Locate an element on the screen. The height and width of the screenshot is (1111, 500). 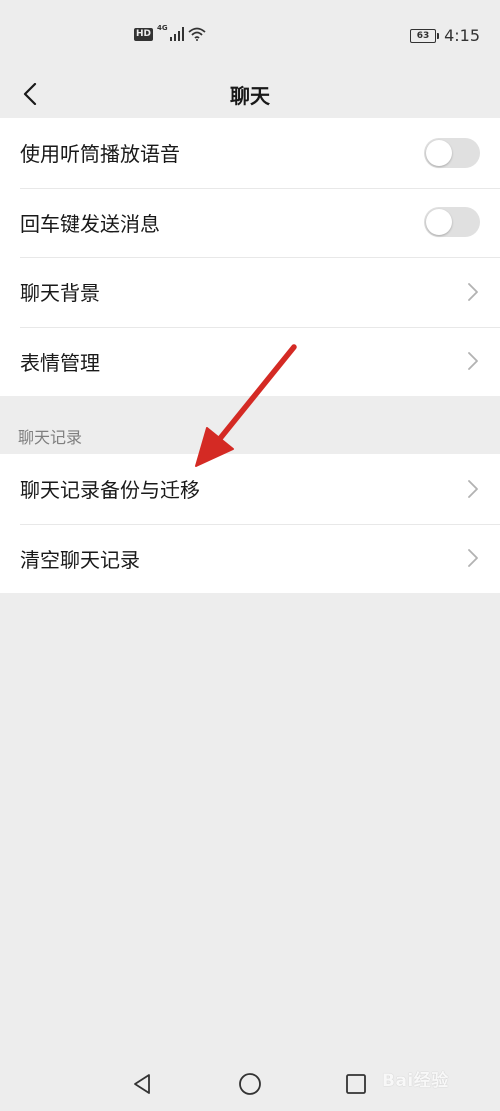
setting-row-earpiece: 使用听筒播放语音 is located at coordinates (250, 153).